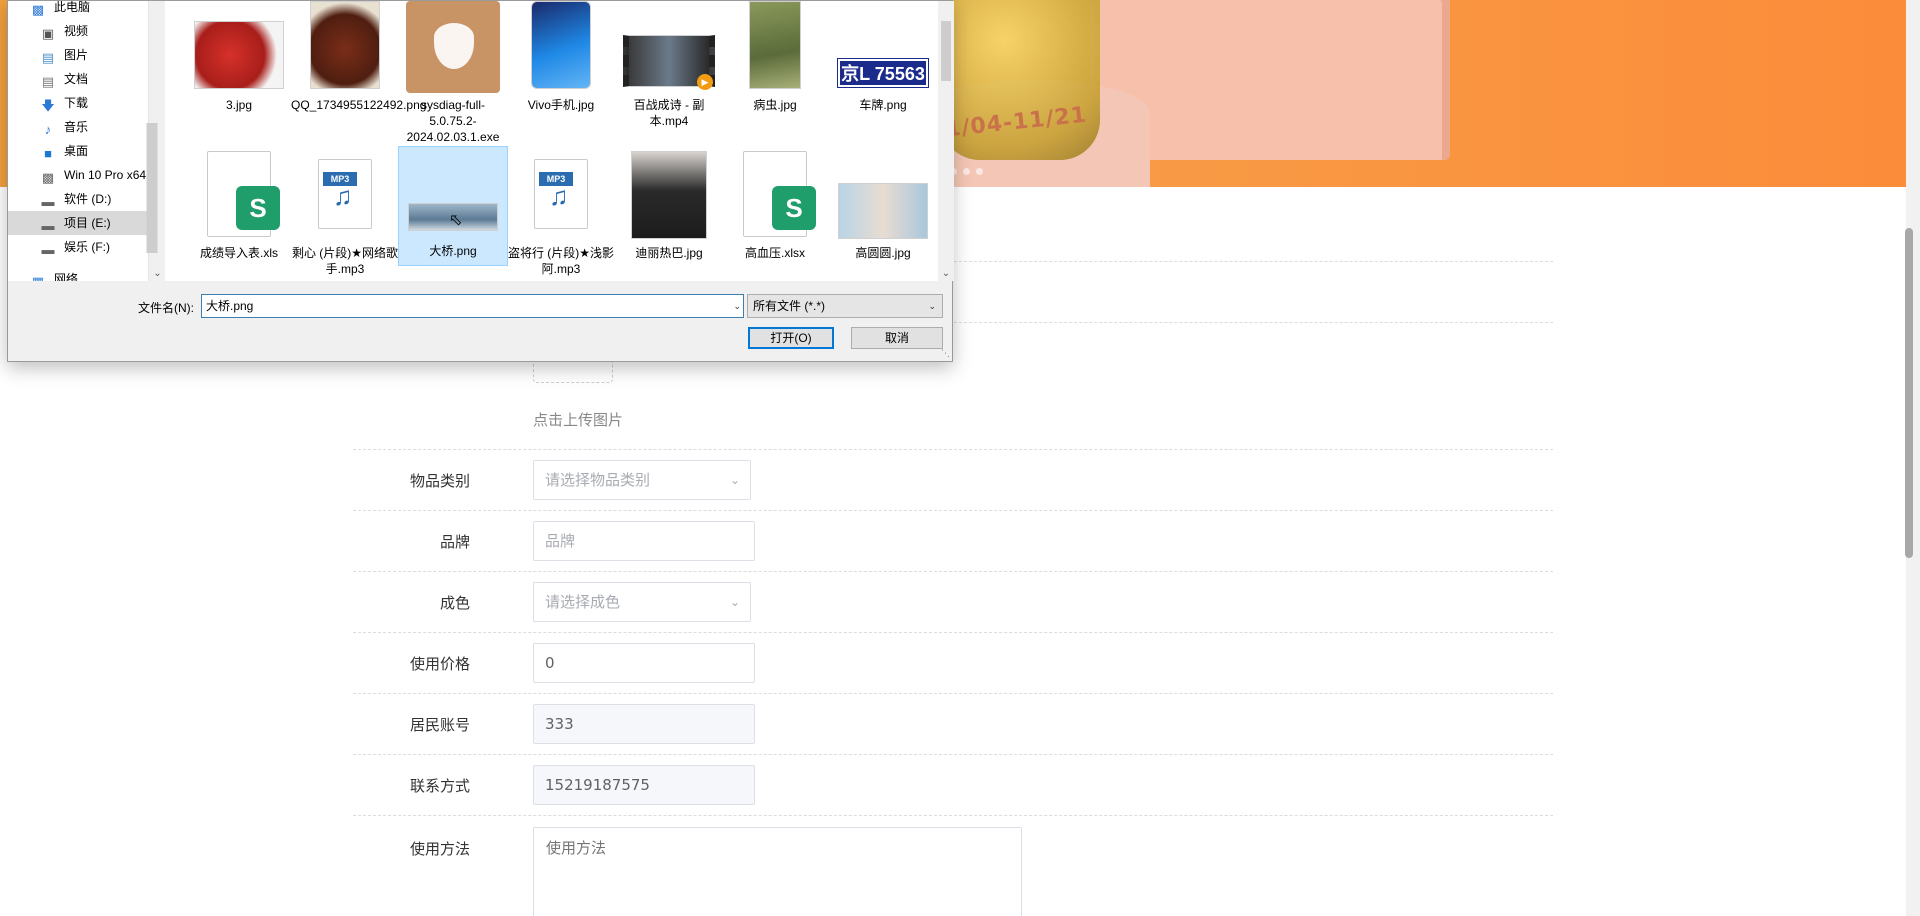 The width and height of the screenshot is (1920, 916). What do you see at coordinates (472, 306) in the screenshot?
I see `filename-input: 大桥.png ⌄` at bounding box center [472, 306].